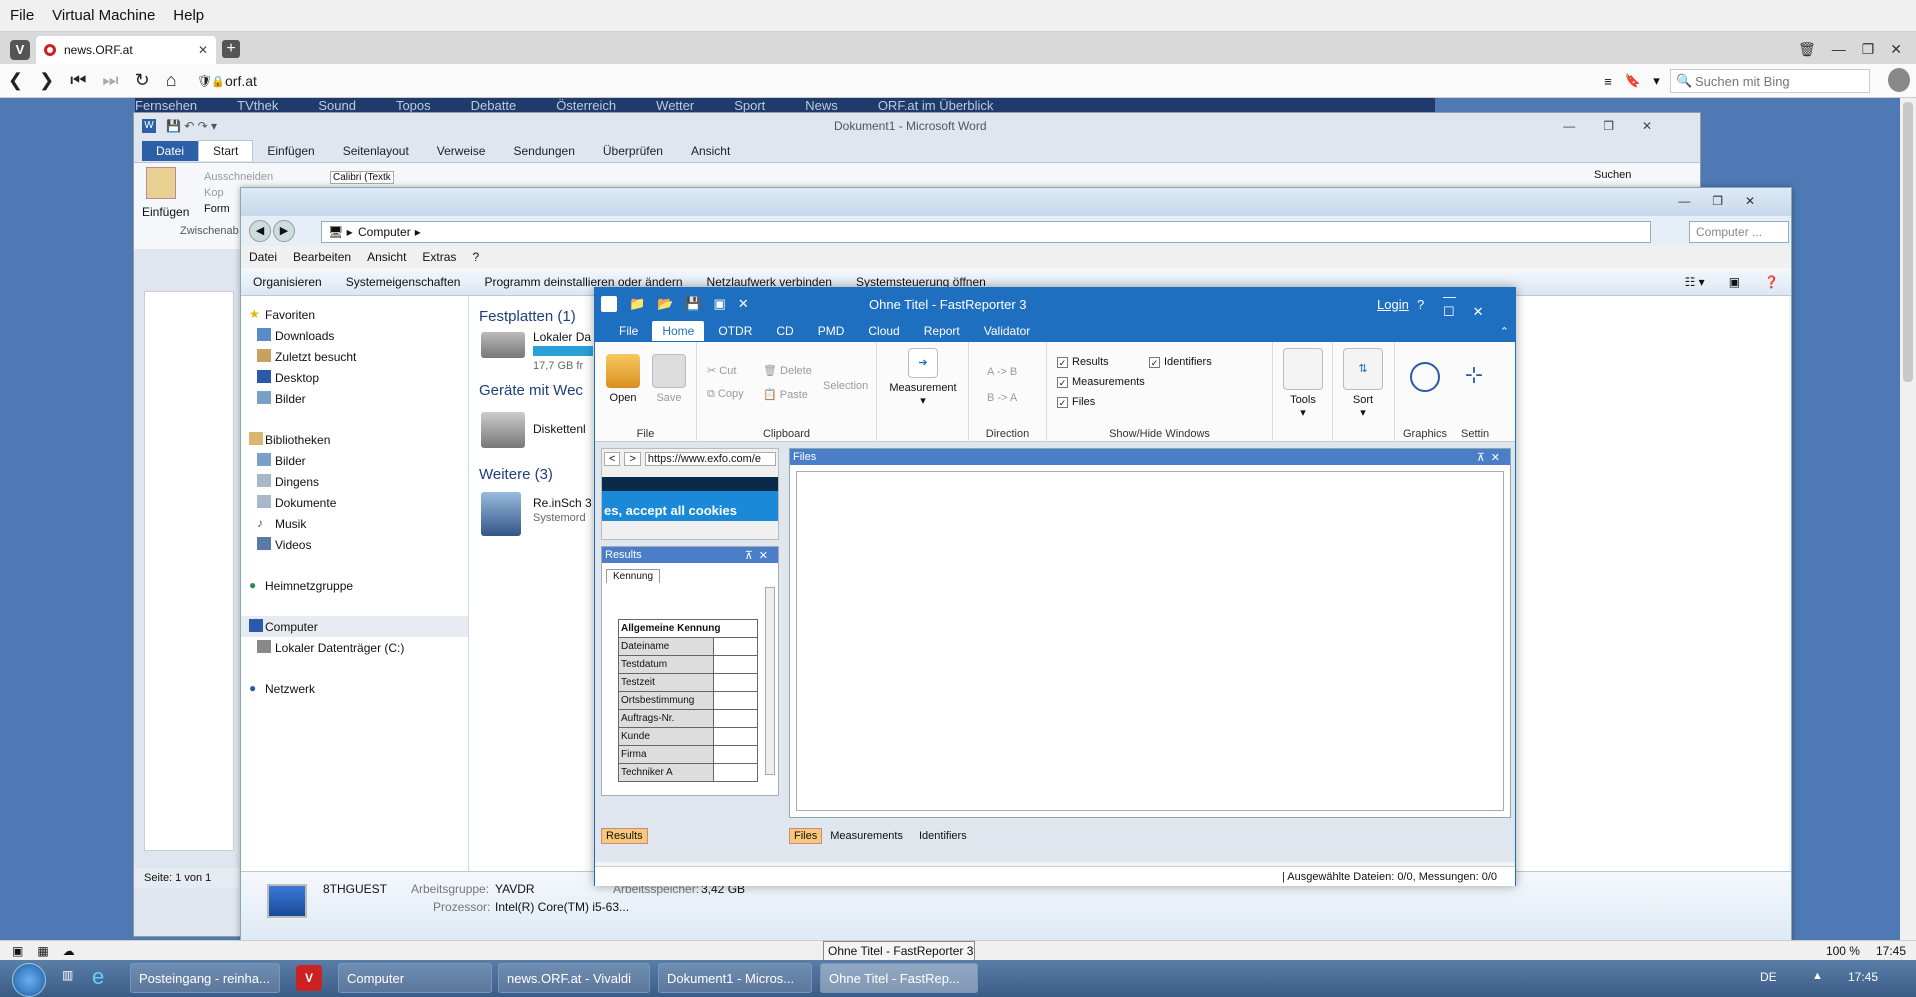 Image resolution: width=1916 pixels, height=997 pixels. I want to click on orf-nav-item: TVthek, so click(257, 105).